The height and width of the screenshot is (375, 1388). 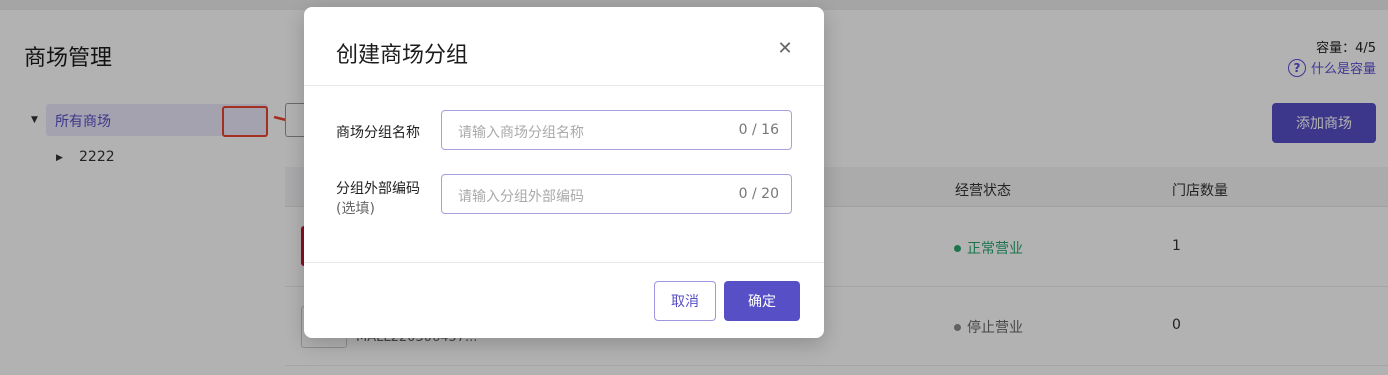 What do you see at coordinates (355, 209) in the screenshot?
I see `external-code-optional: (选填)` at bounding box center [355, 209].